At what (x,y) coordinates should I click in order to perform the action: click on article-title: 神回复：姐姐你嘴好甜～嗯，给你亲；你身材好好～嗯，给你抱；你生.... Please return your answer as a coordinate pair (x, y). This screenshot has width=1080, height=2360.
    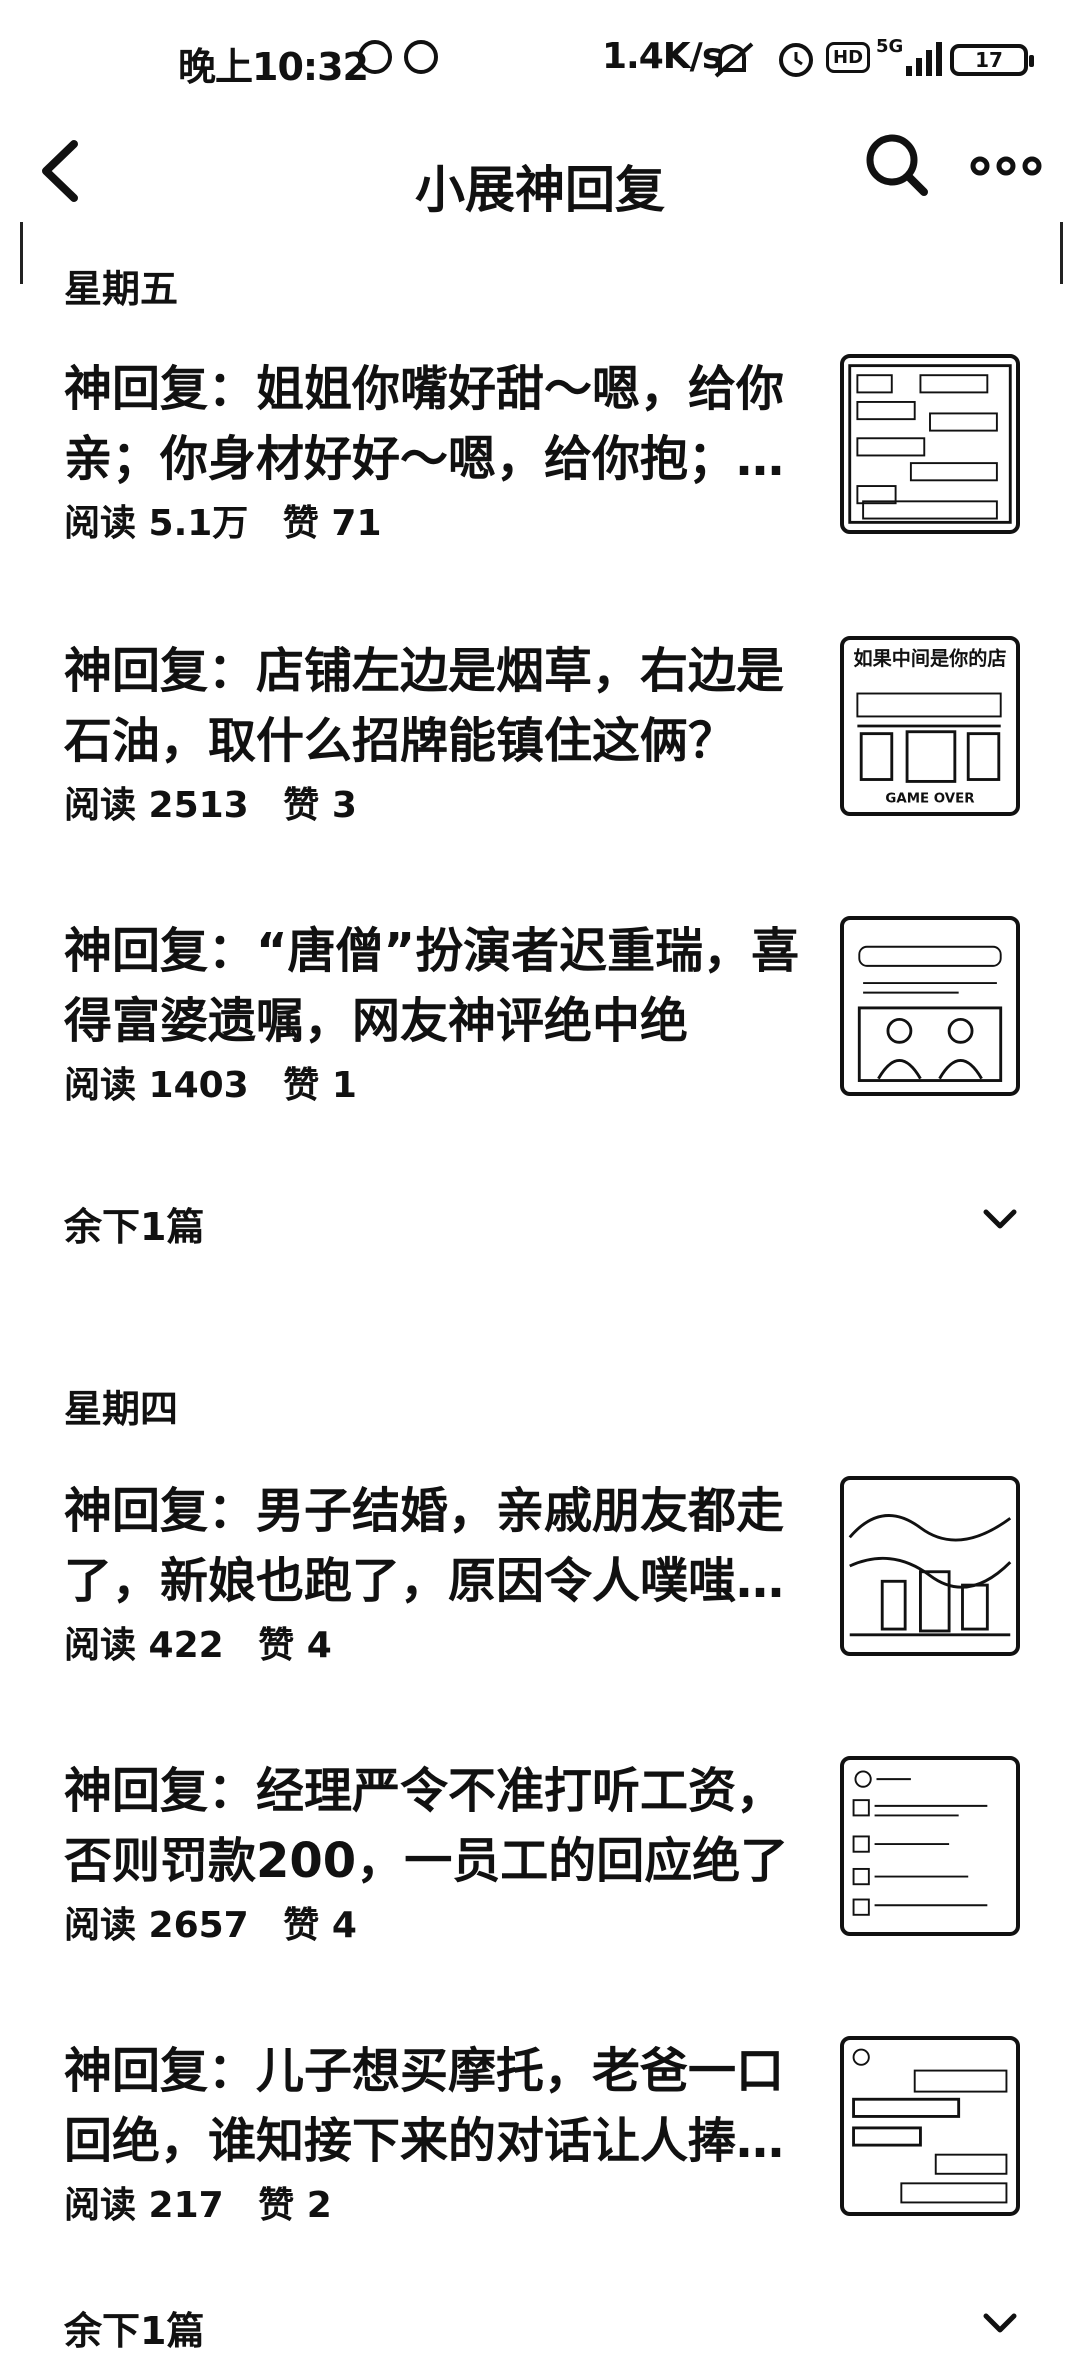
    Looking at the image, I should click on (424, 424).